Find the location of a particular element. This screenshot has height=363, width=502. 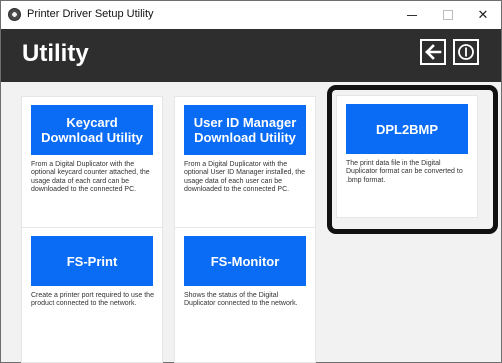

maximize-icon is located at coordinates (448, 15).